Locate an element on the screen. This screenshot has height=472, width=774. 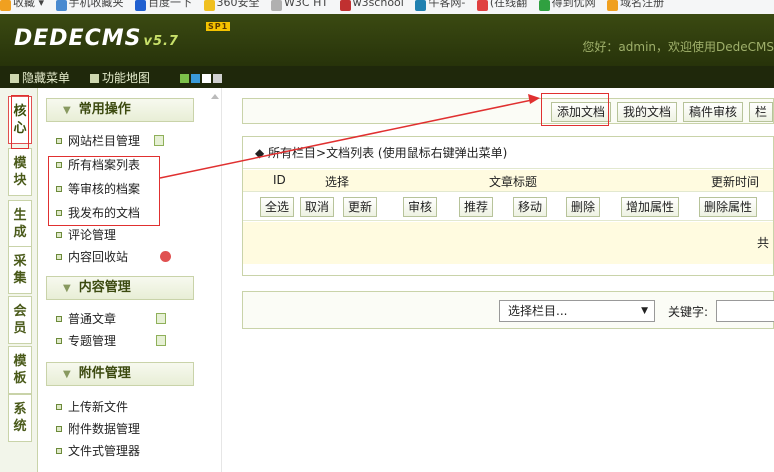
bookmark-item: 收藏 ▾ is located at coordinates (22, 5).